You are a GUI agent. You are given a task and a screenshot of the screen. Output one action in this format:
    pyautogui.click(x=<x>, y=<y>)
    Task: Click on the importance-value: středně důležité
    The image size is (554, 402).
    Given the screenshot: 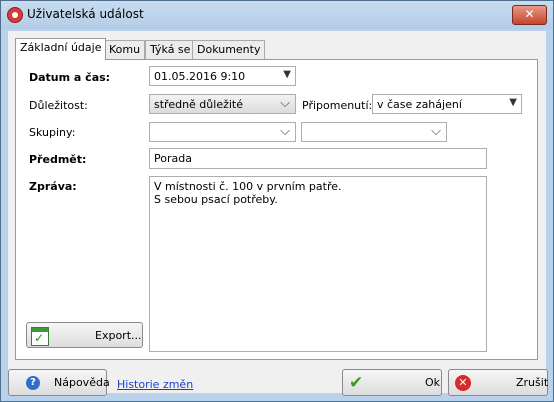 What is the action you would take?
    pyautogui.click(x=198, y=104)
    